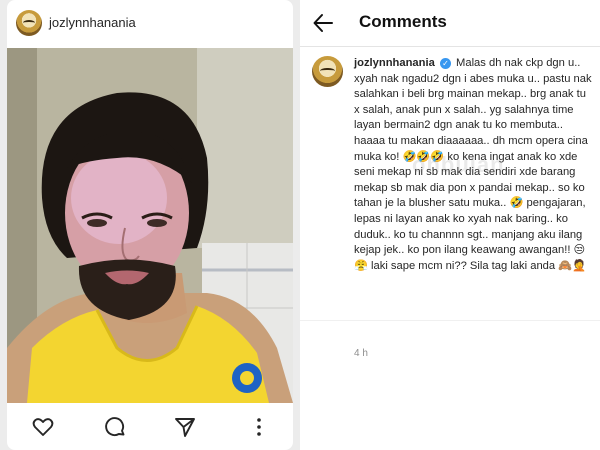 The height and width of the screenshot is (450, 600). I want to click on header-divider, so click(450, 46).